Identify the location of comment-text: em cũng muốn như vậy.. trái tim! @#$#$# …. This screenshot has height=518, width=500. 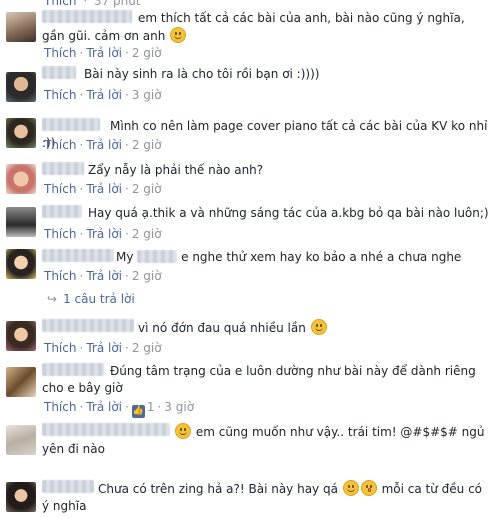
(263, 439).